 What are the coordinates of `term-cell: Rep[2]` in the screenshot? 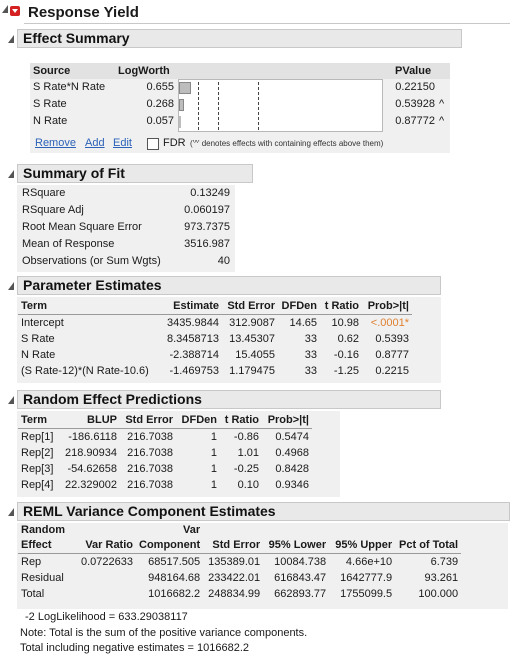 It's located at (37, 453).